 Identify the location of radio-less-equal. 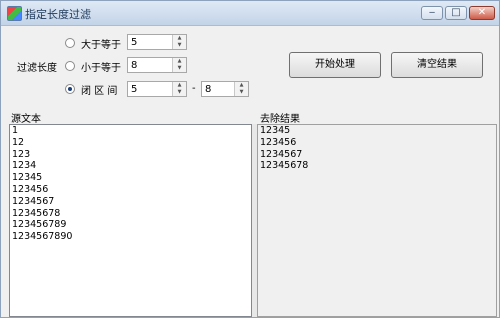
(70, 66).